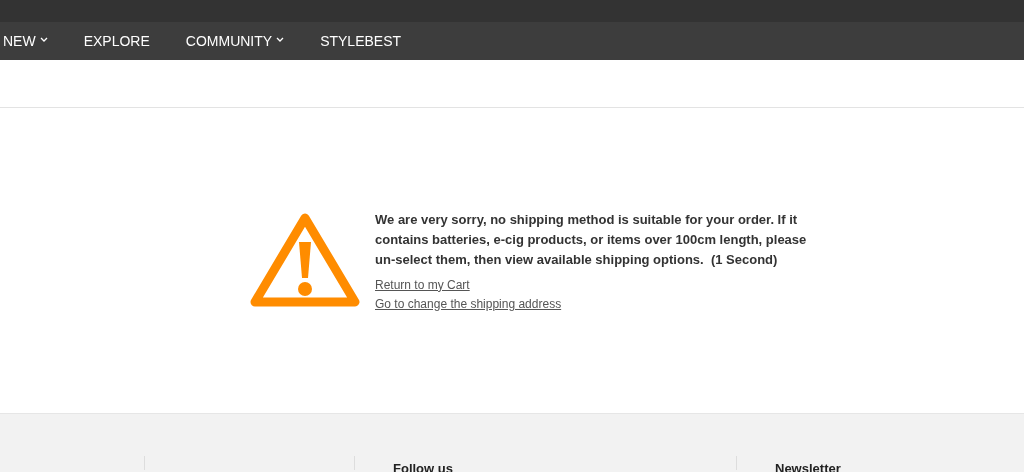  I want to click on nav-link: NEW, so click(25, 41).